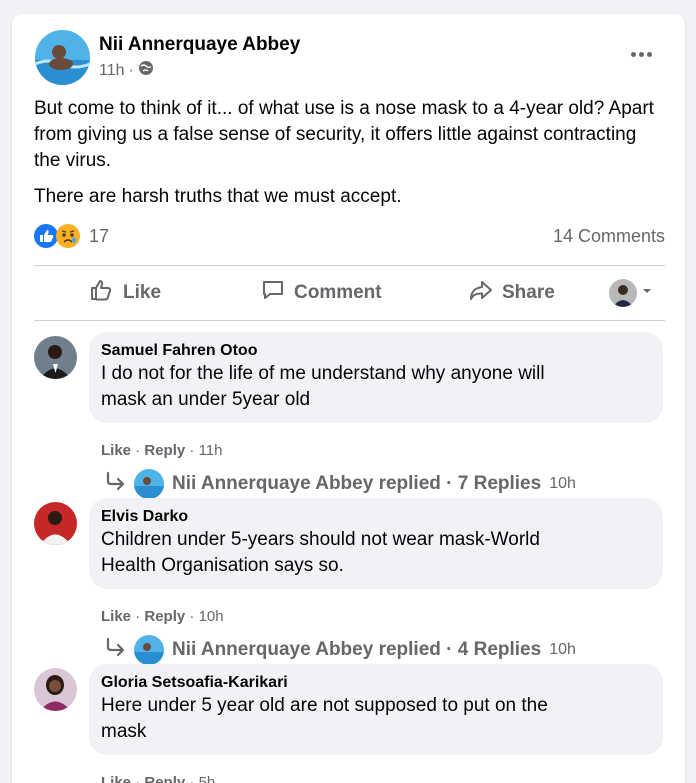  What do you see at coordinates (338, 292) in the screenshot?
I see `comment-label: Comment` at bounding box center [338, 292].